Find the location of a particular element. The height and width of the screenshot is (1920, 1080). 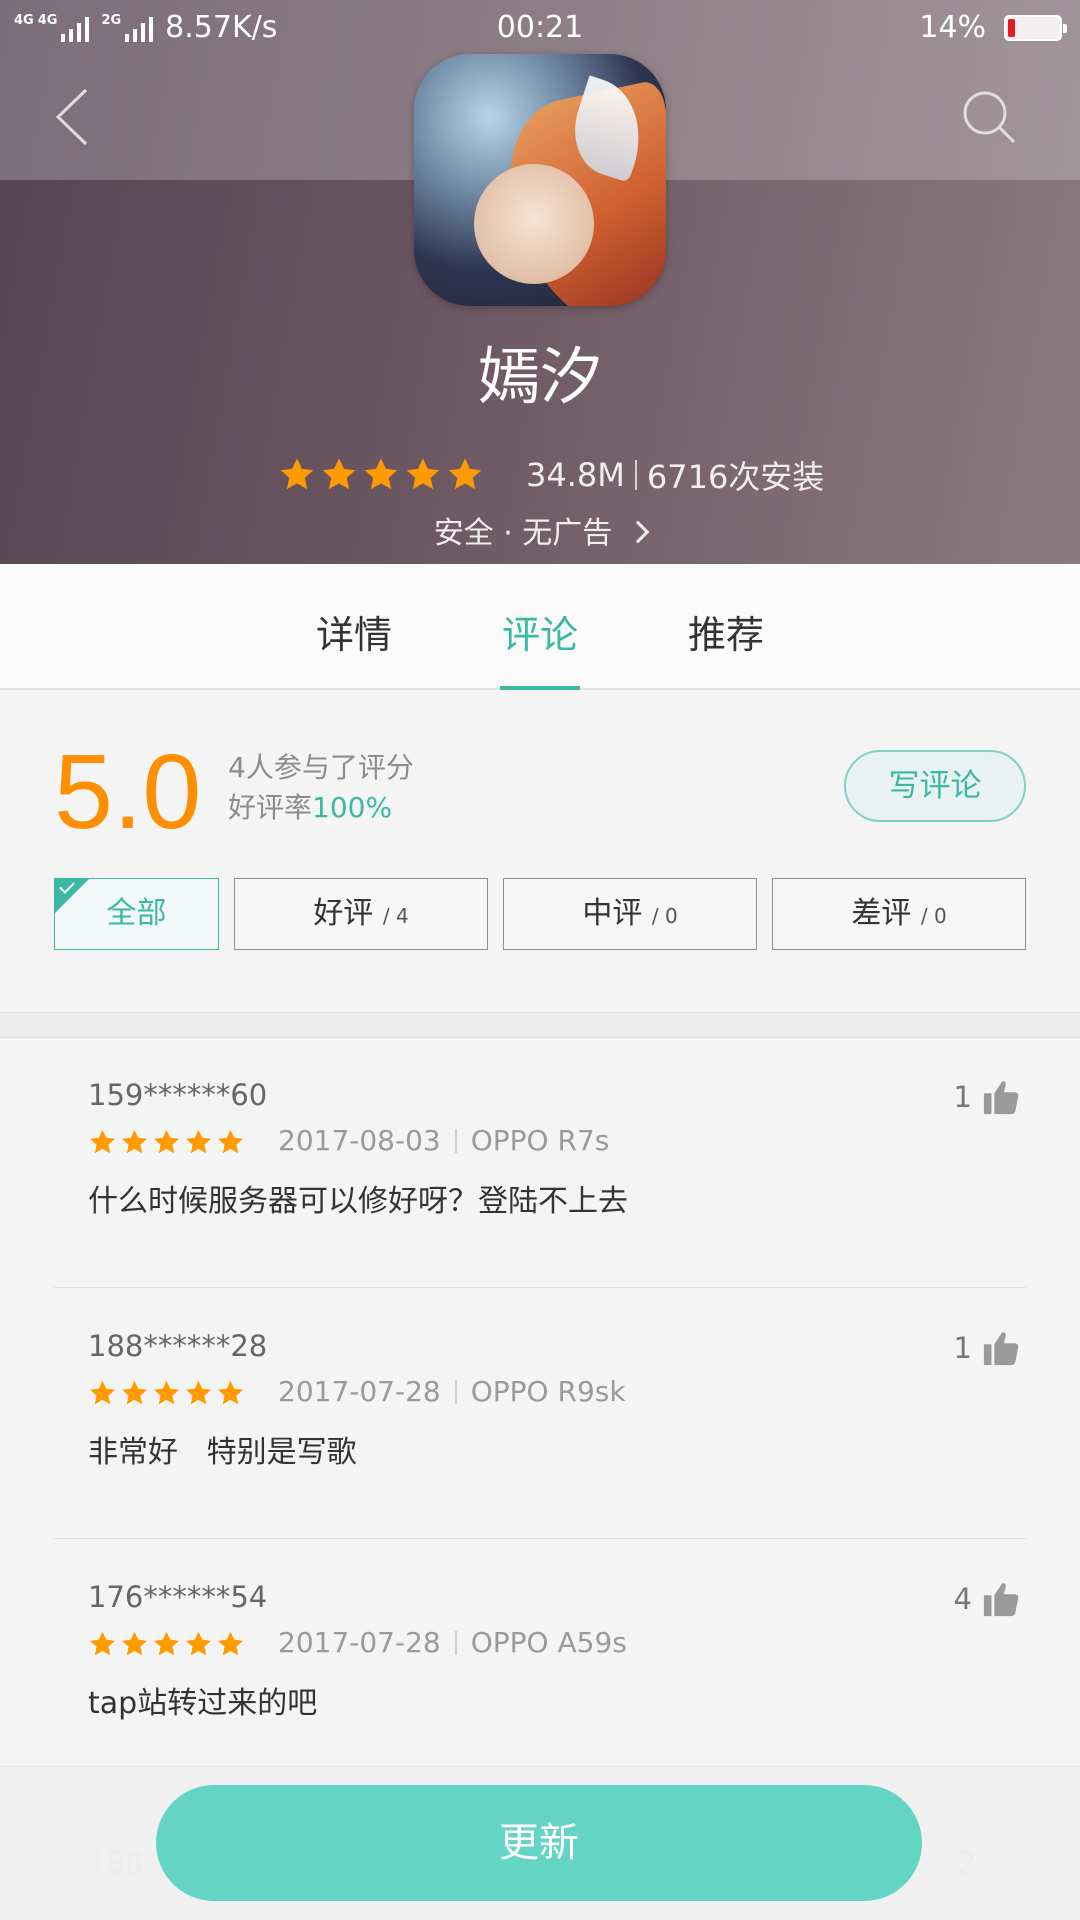

chevron-right-icon is located at coordinates (638, 531).